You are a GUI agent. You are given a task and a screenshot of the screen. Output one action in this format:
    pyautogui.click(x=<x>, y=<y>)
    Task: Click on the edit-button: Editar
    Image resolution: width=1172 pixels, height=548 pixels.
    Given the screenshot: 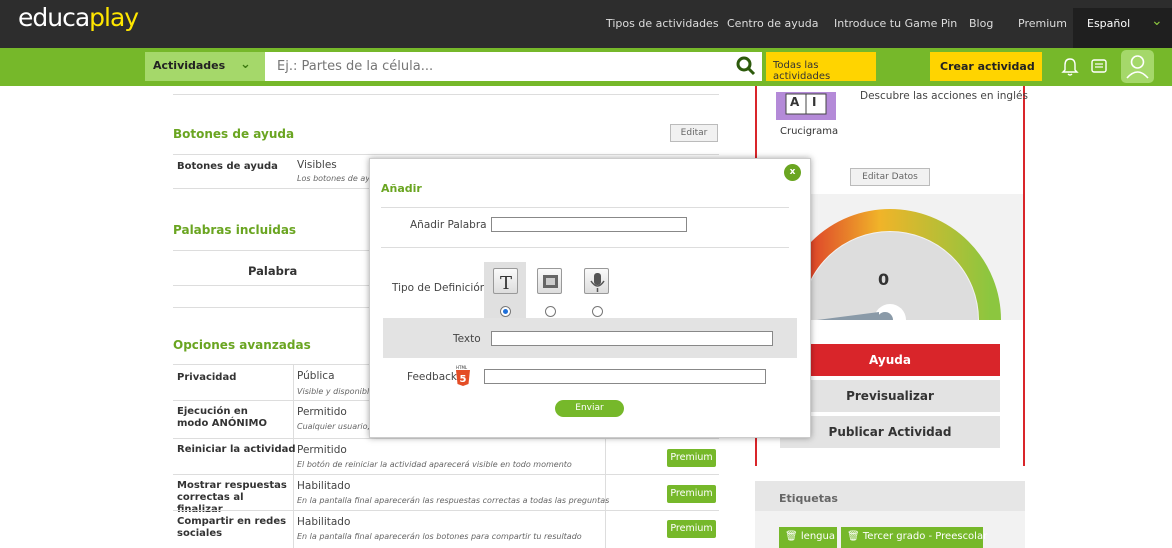 What is the action you would take?
    pyautogui.click(x=694, y=133)
    